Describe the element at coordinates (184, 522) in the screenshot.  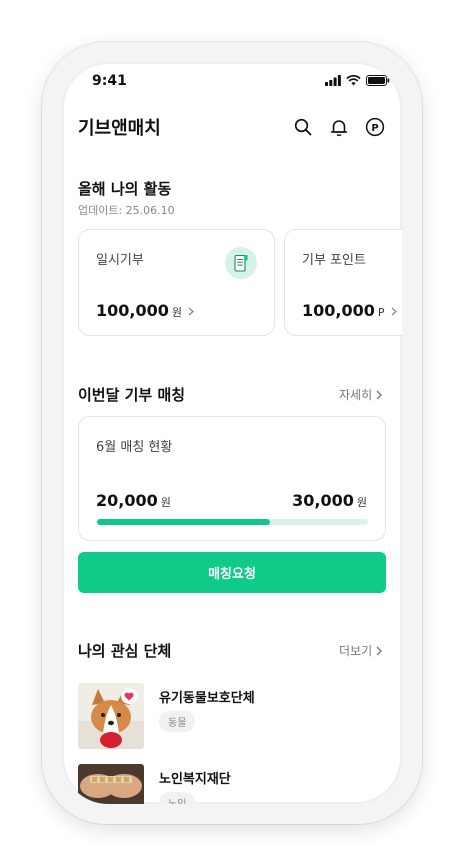
I see `matching-progress-fill` at that location.